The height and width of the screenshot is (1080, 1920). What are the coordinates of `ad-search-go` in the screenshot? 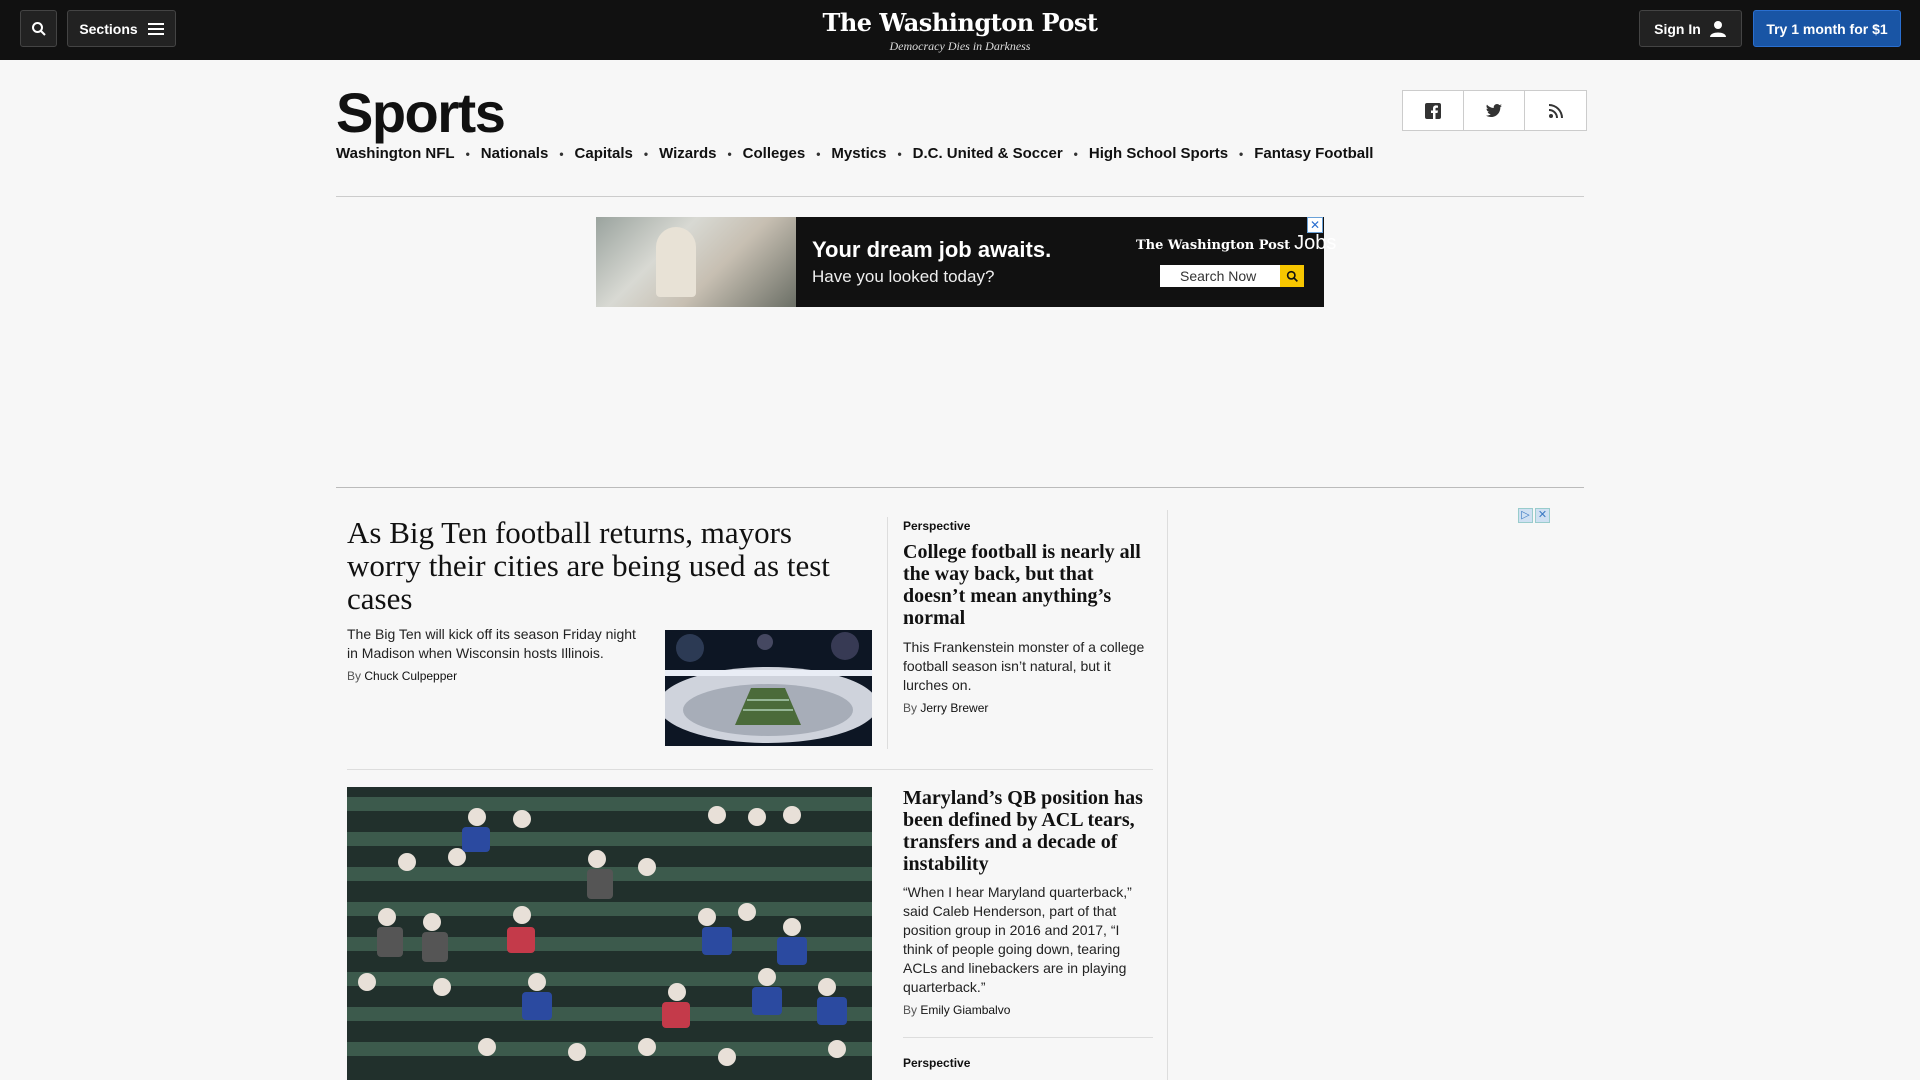 It's located at (1292, 276).